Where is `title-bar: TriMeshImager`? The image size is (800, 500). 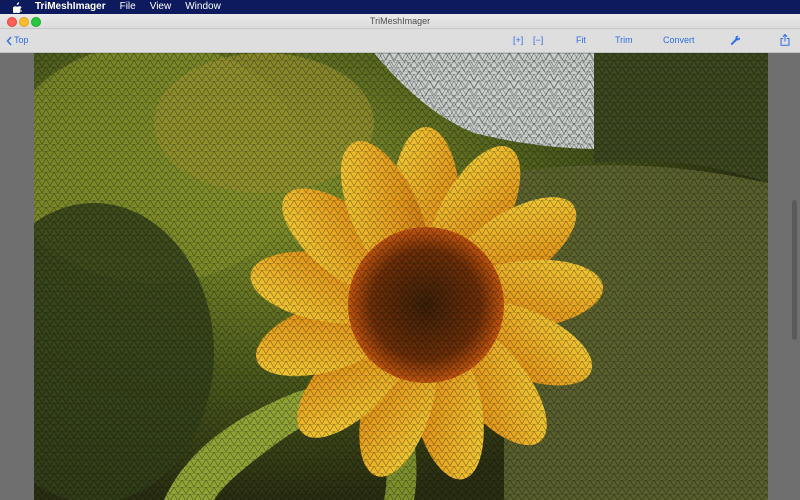 title-bar: TriMeshImager is located at coordinates (400, 21).